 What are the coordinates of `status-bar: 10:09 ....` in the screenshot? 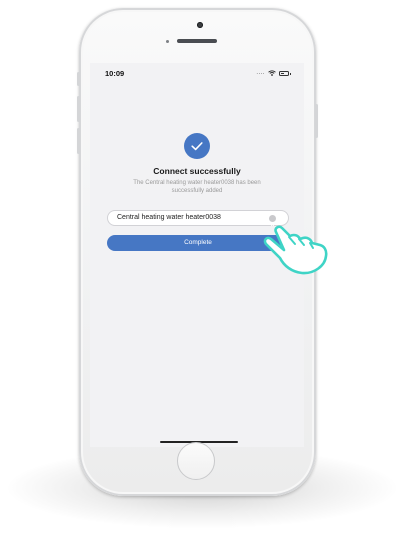 It's located at (197, 74).